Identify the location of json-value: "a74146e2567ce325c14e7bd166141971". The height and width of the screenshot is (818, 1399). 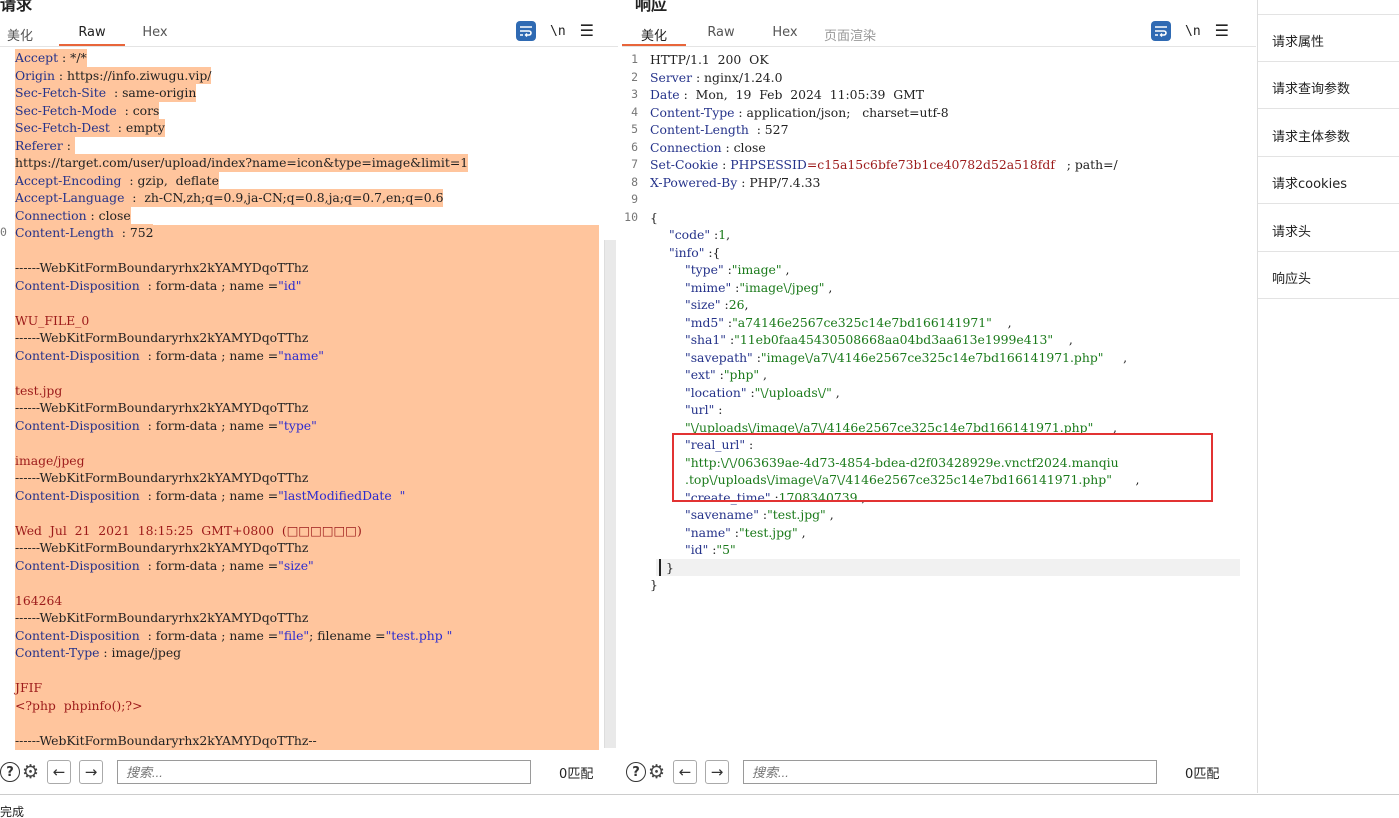
(862, 322).